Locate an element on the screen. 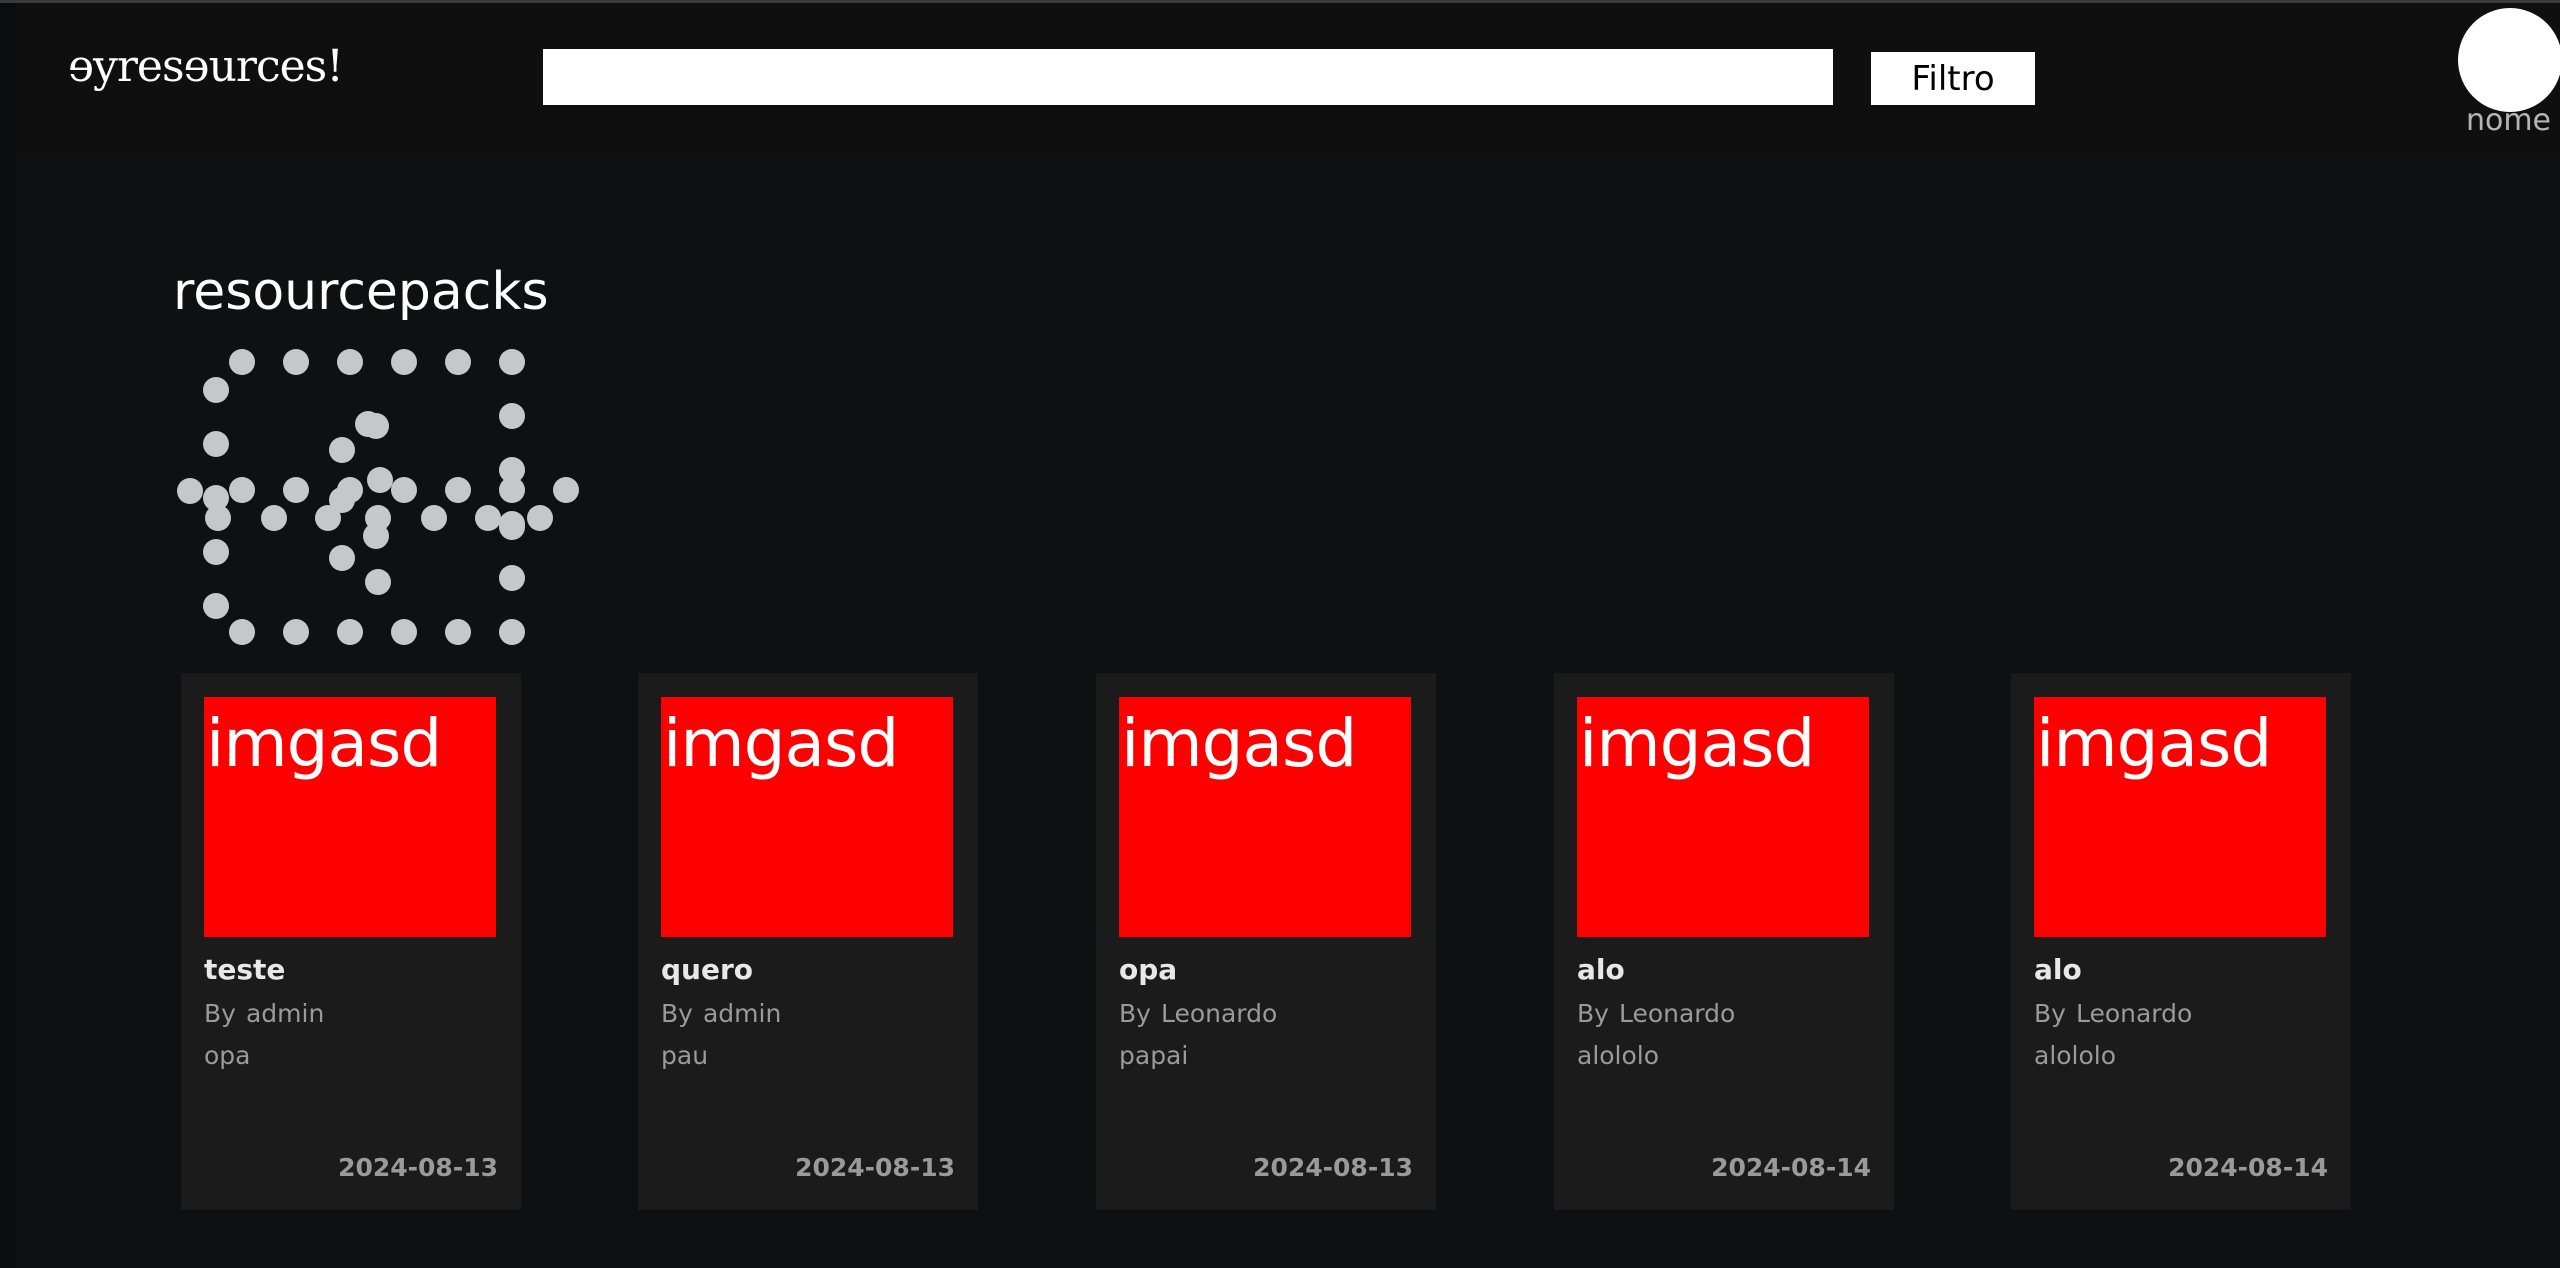 The image size is (2560, 1268). resource-card: imgasd teste By admin opa 2024-08-13 is located at coordinates (351, 941).